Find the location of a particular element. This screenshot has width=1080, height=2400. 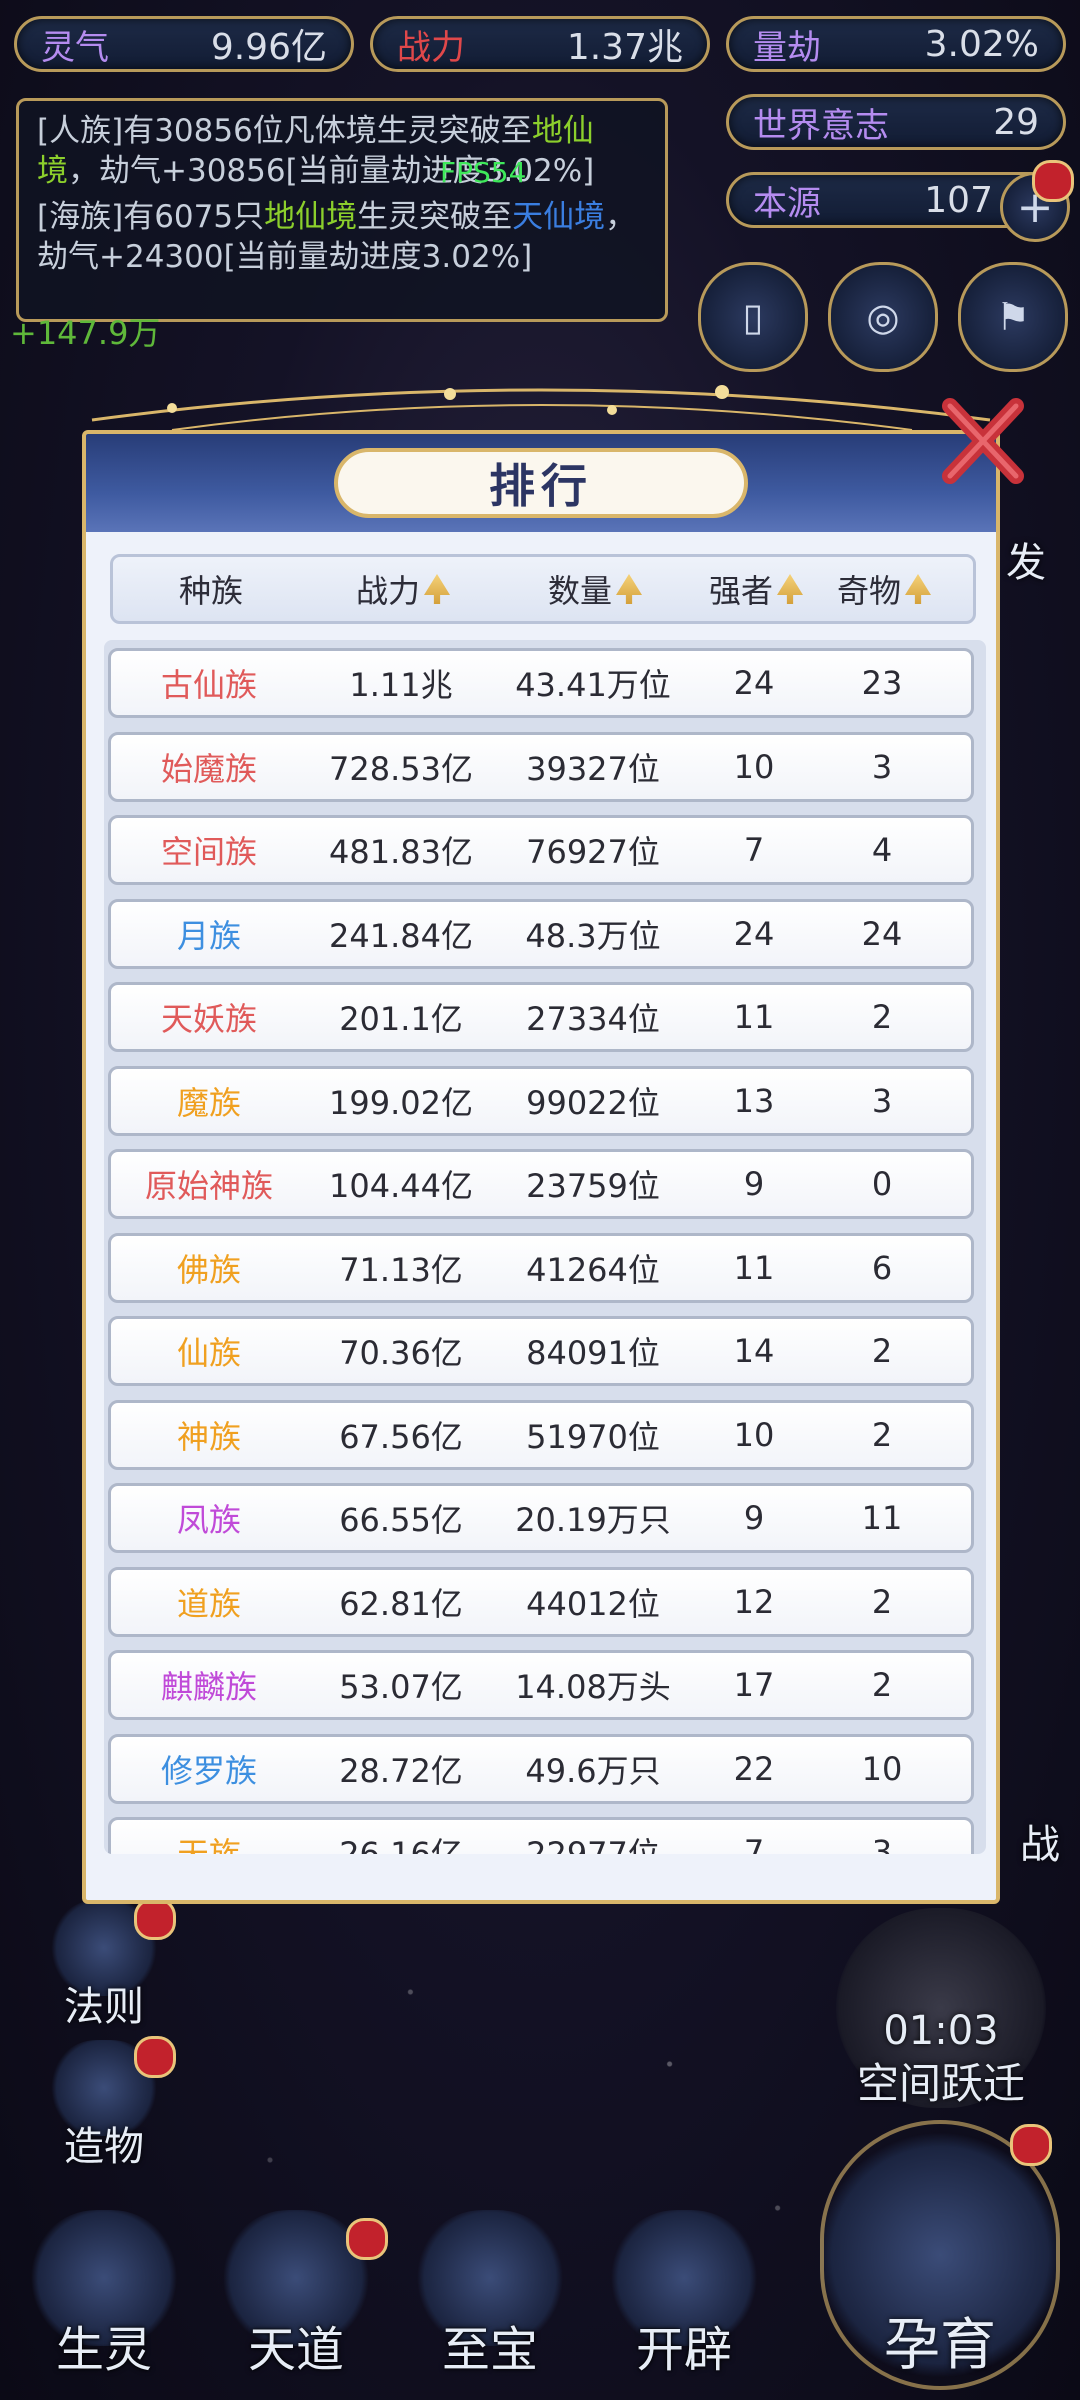

race-name: 原始神族 is located at coordinates (208, 1186).